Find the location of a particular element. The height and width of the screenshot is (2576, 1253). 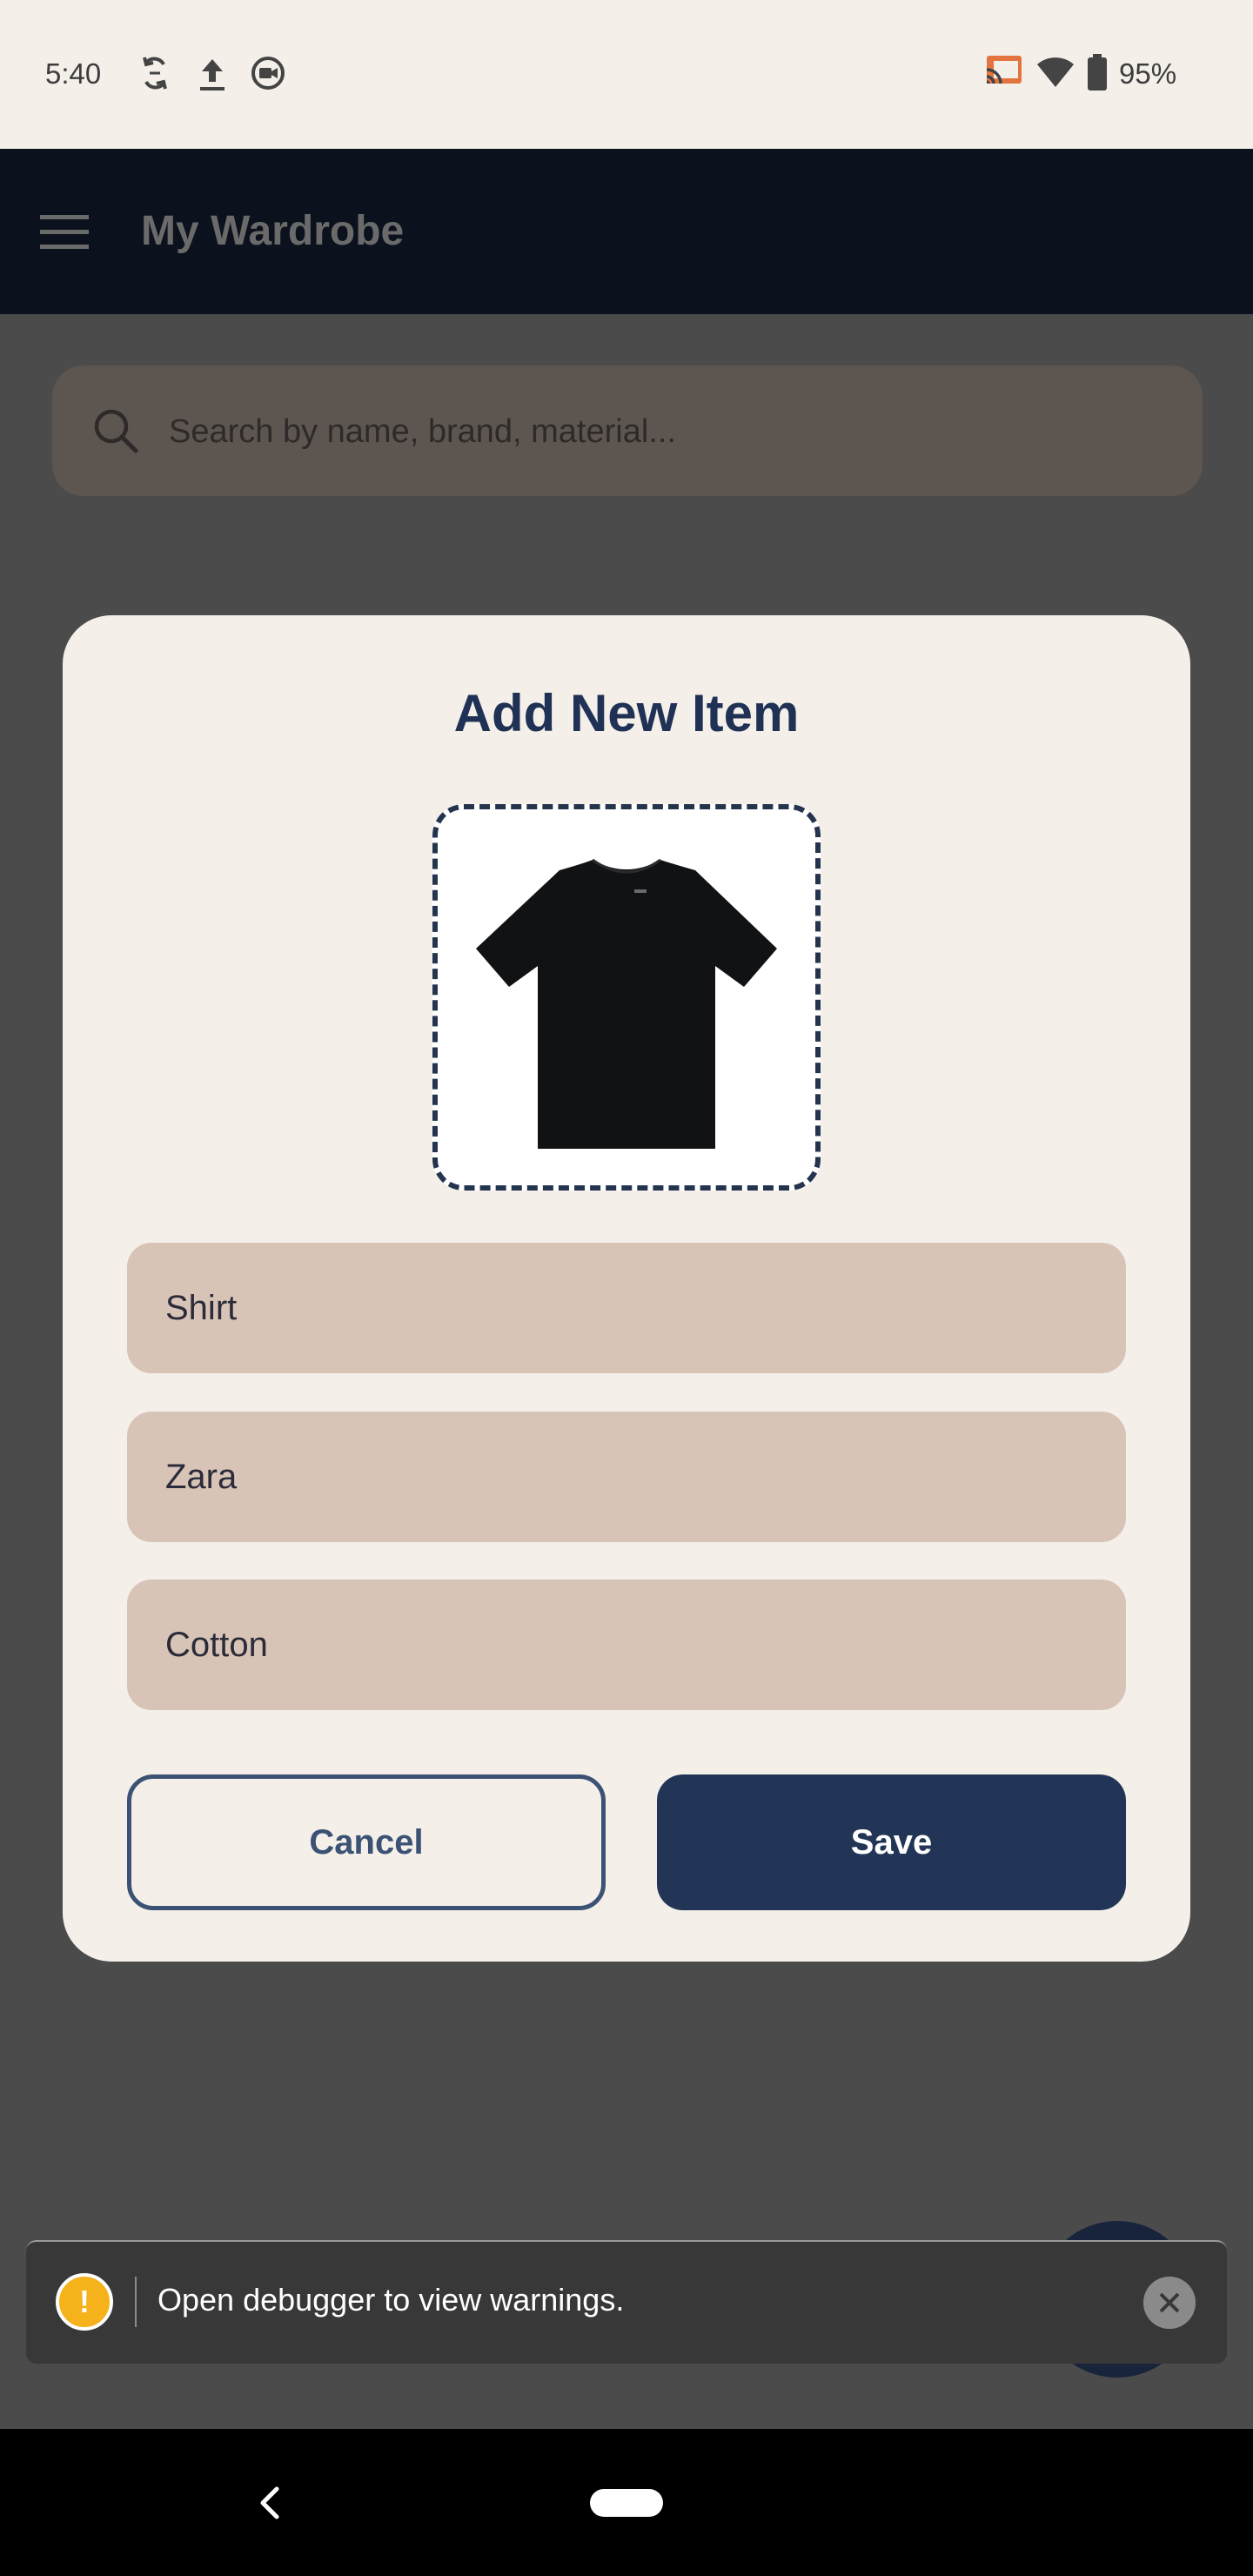

warning-icon: ! is located at coordinates (84, 2302).